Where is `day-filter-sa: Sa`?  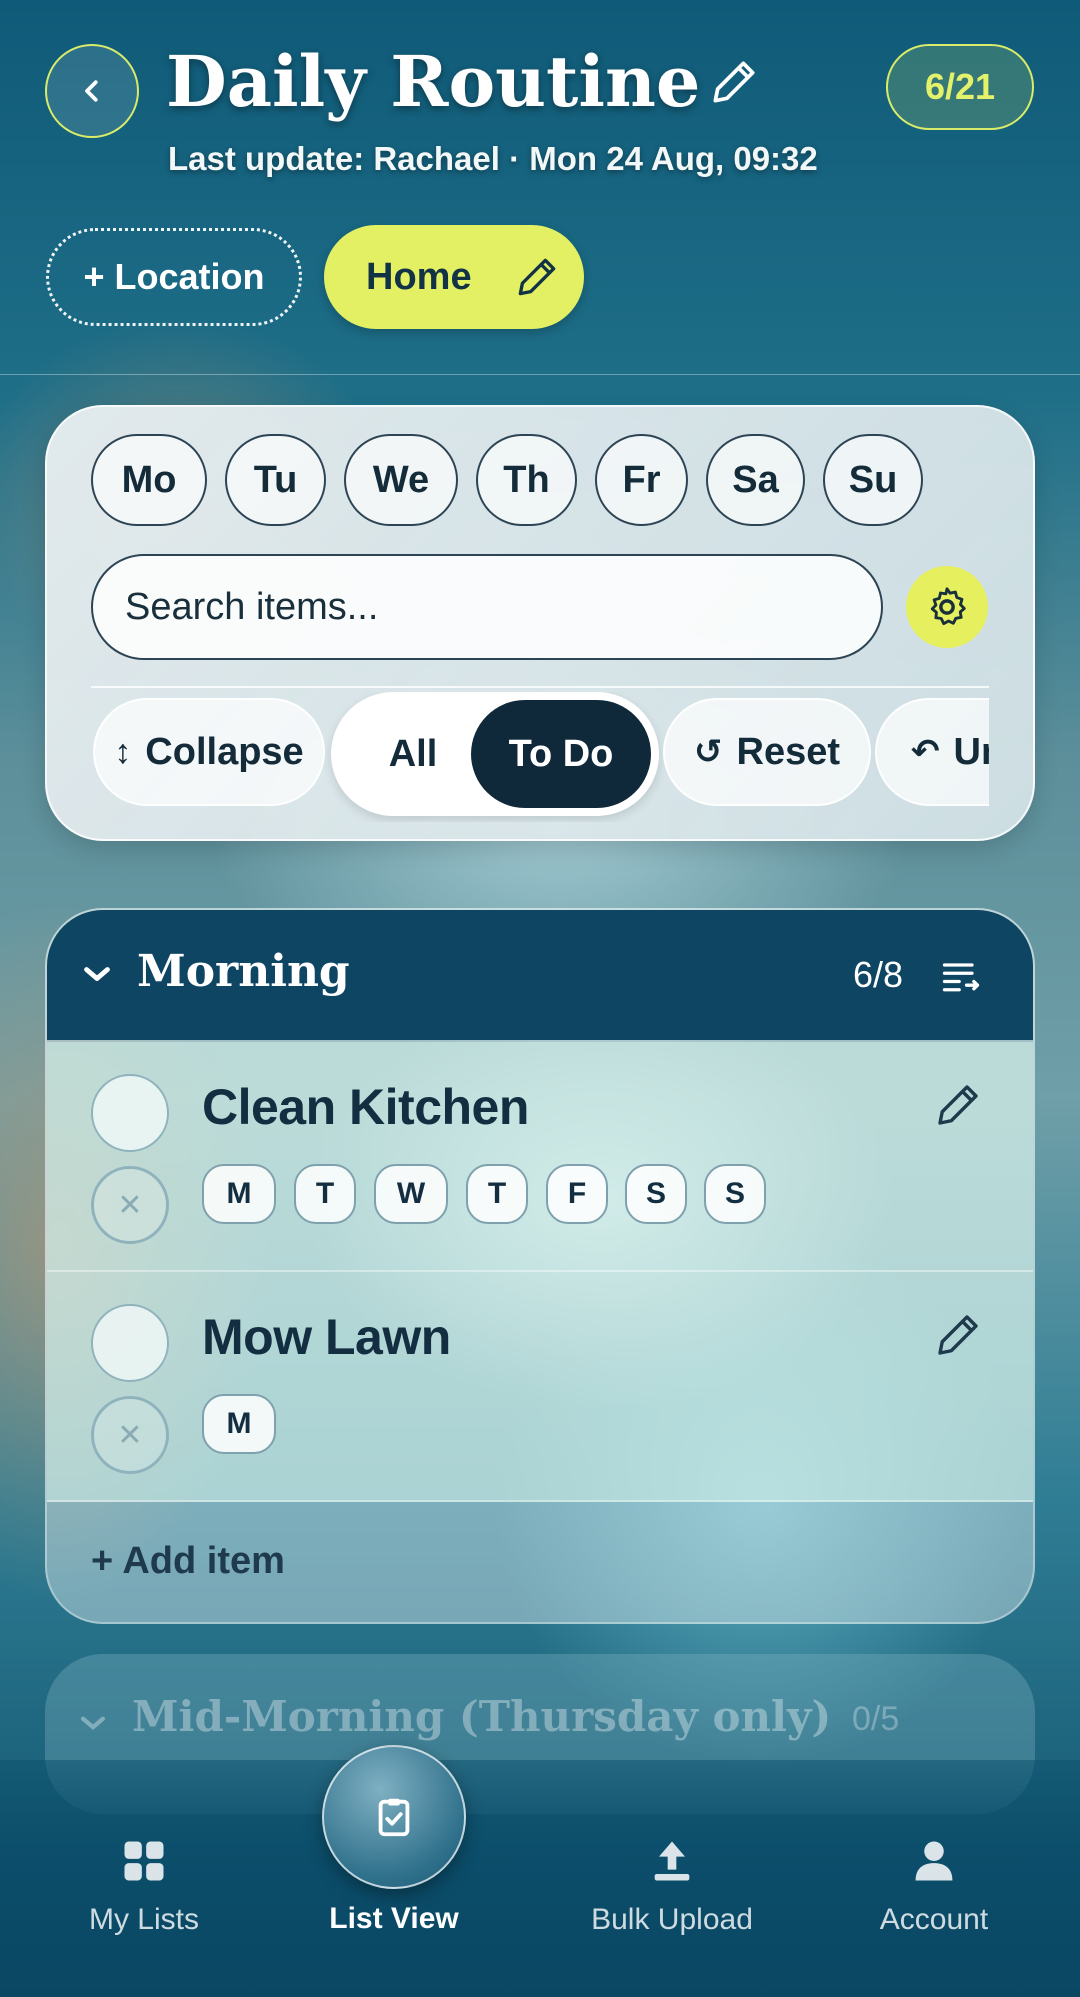
day-filter-sa: Sa is located at coordinates (755, 480).